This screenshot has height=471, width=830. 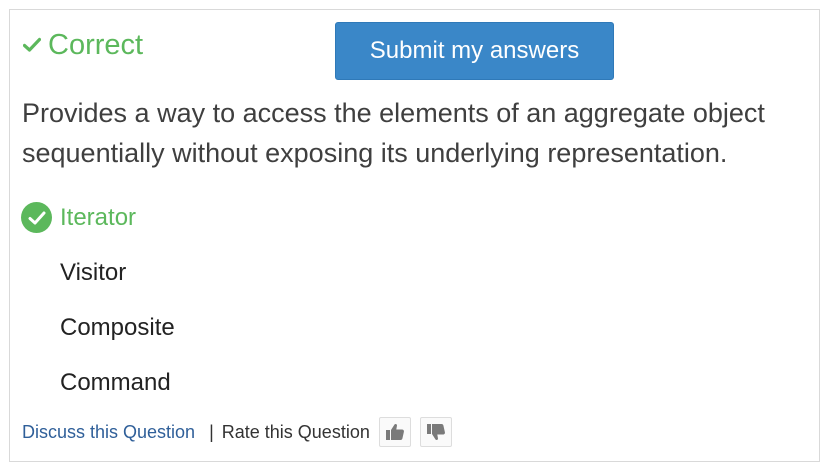 I want to click on check-circle-icon, so click(x=36, y=217).